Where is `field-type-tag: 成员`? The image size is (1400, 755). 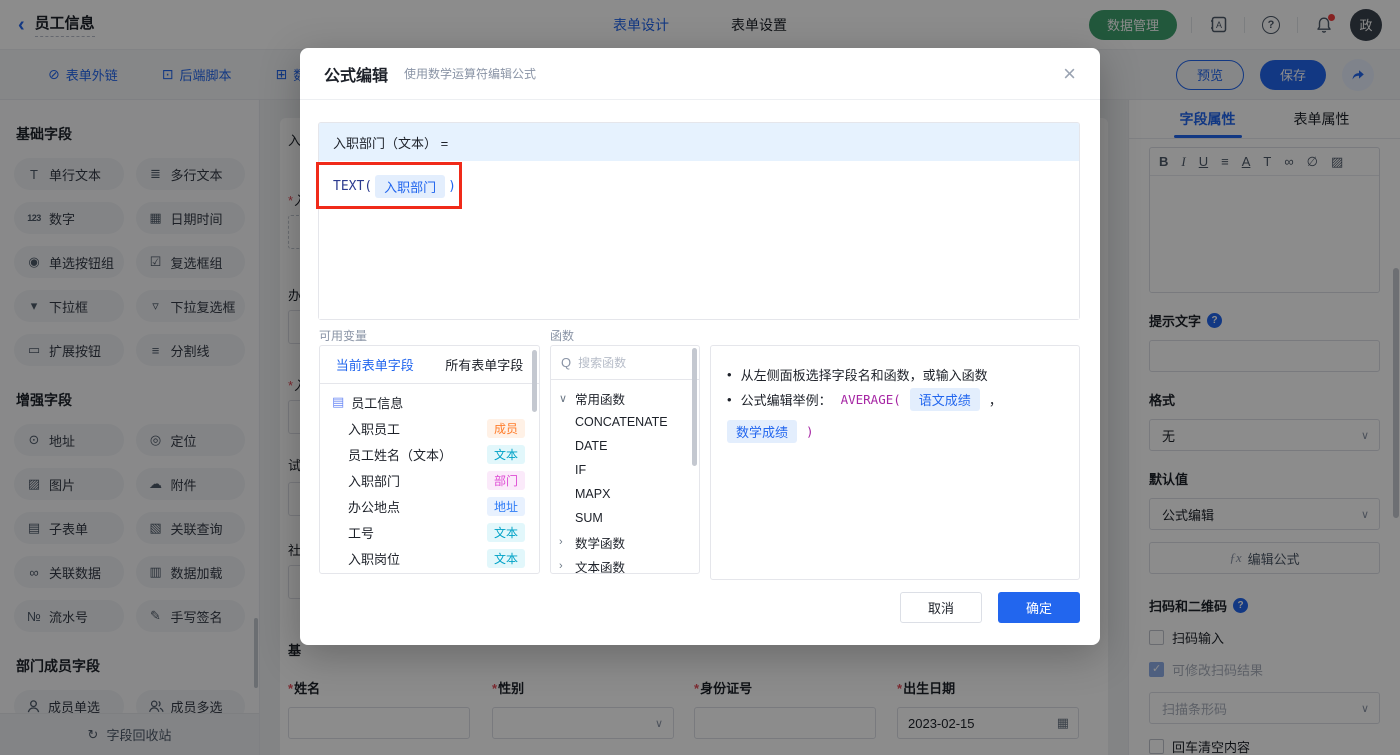 field-type-tag: 成员 is located at coordinates (505, 428).